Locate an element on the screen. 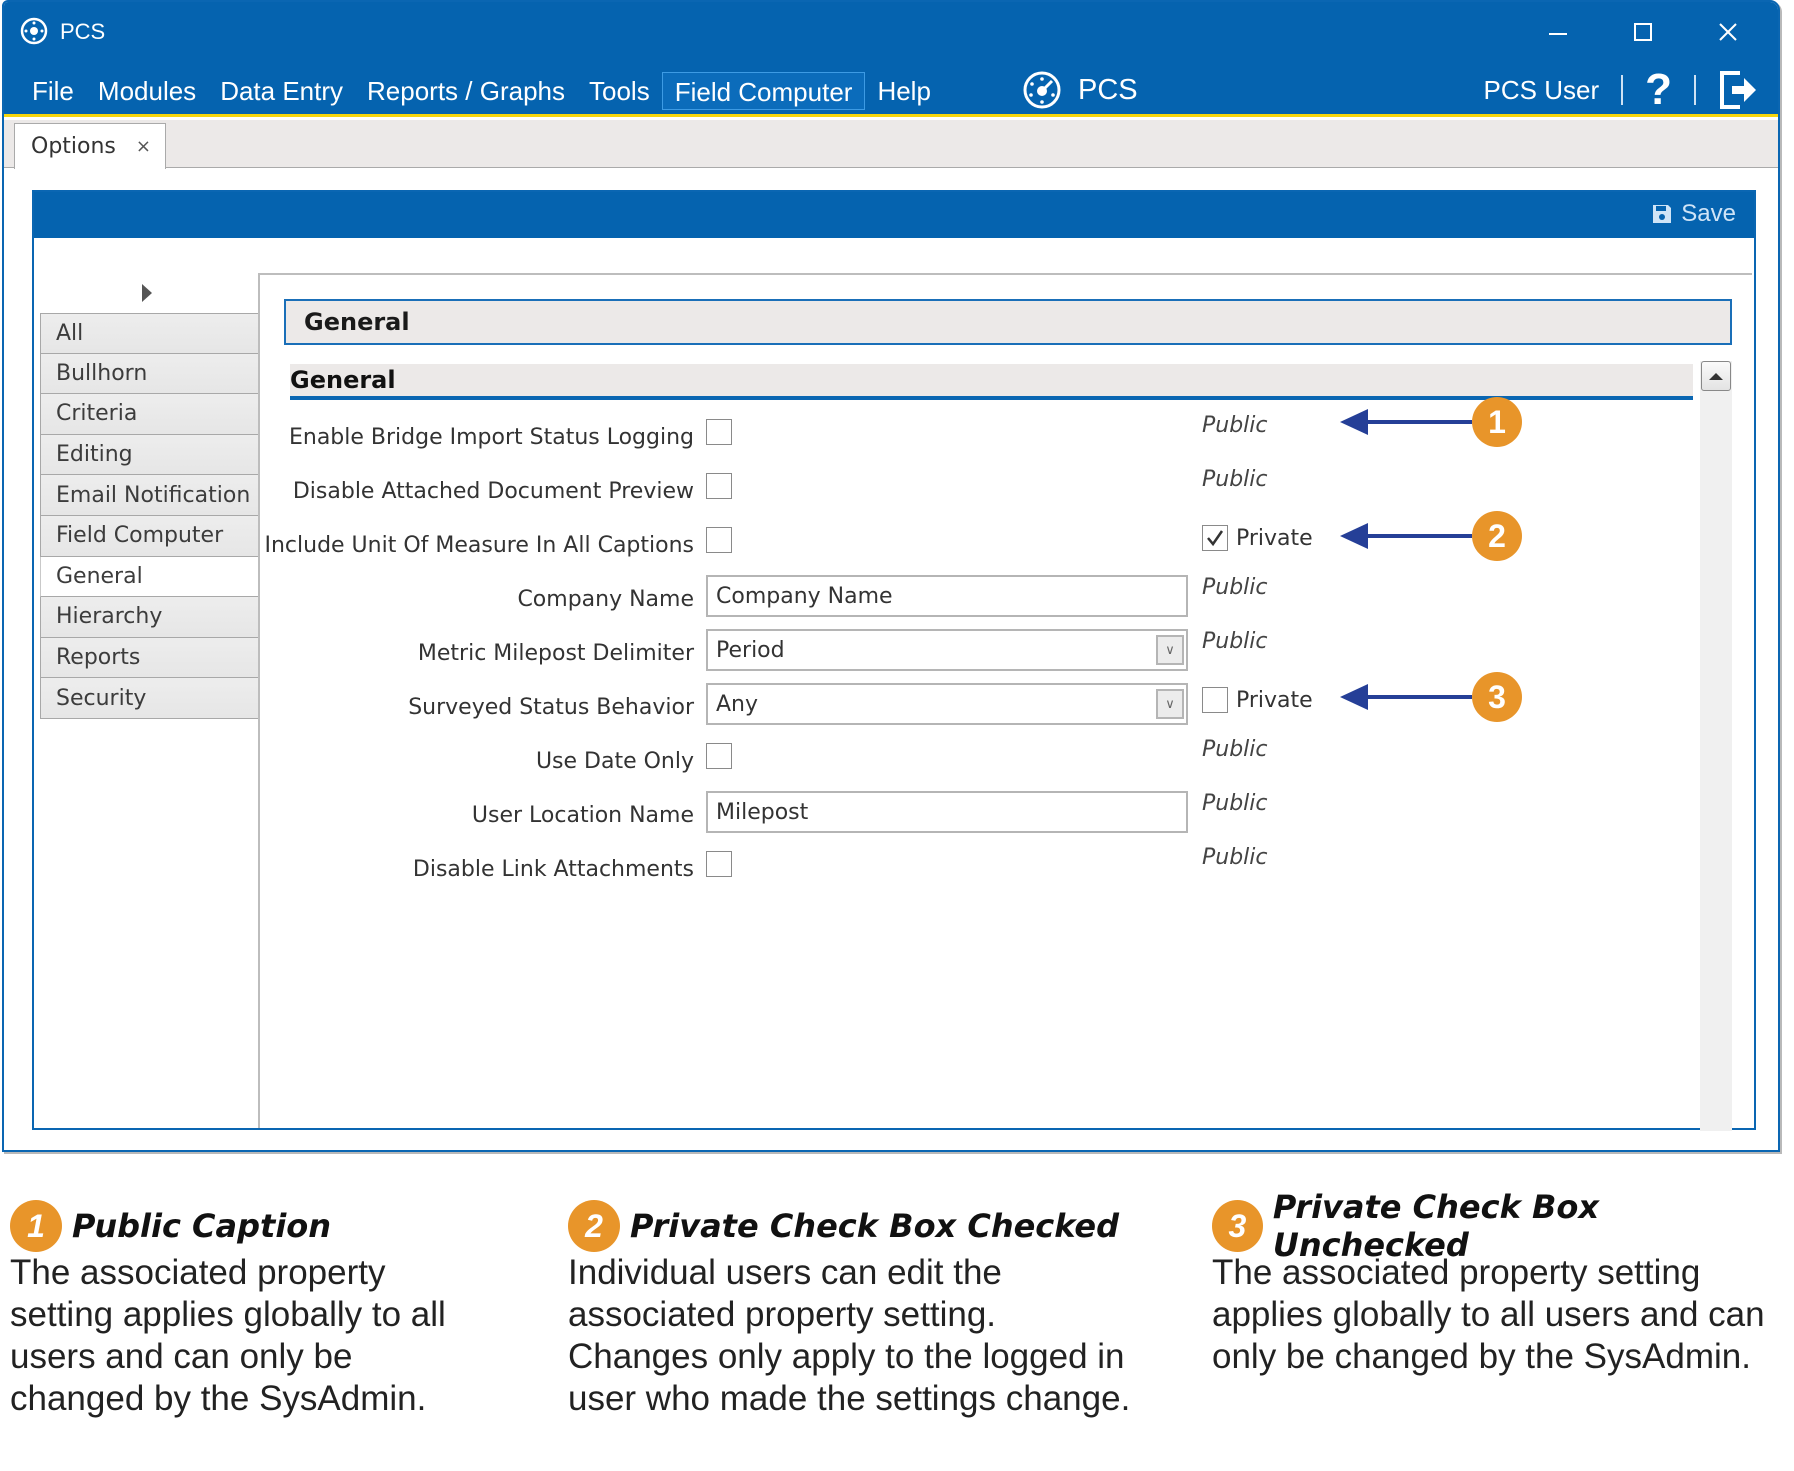 The height and width of the screenshot is (1471, 1794). title-bar: PCS is located at coordinates (891, 33).